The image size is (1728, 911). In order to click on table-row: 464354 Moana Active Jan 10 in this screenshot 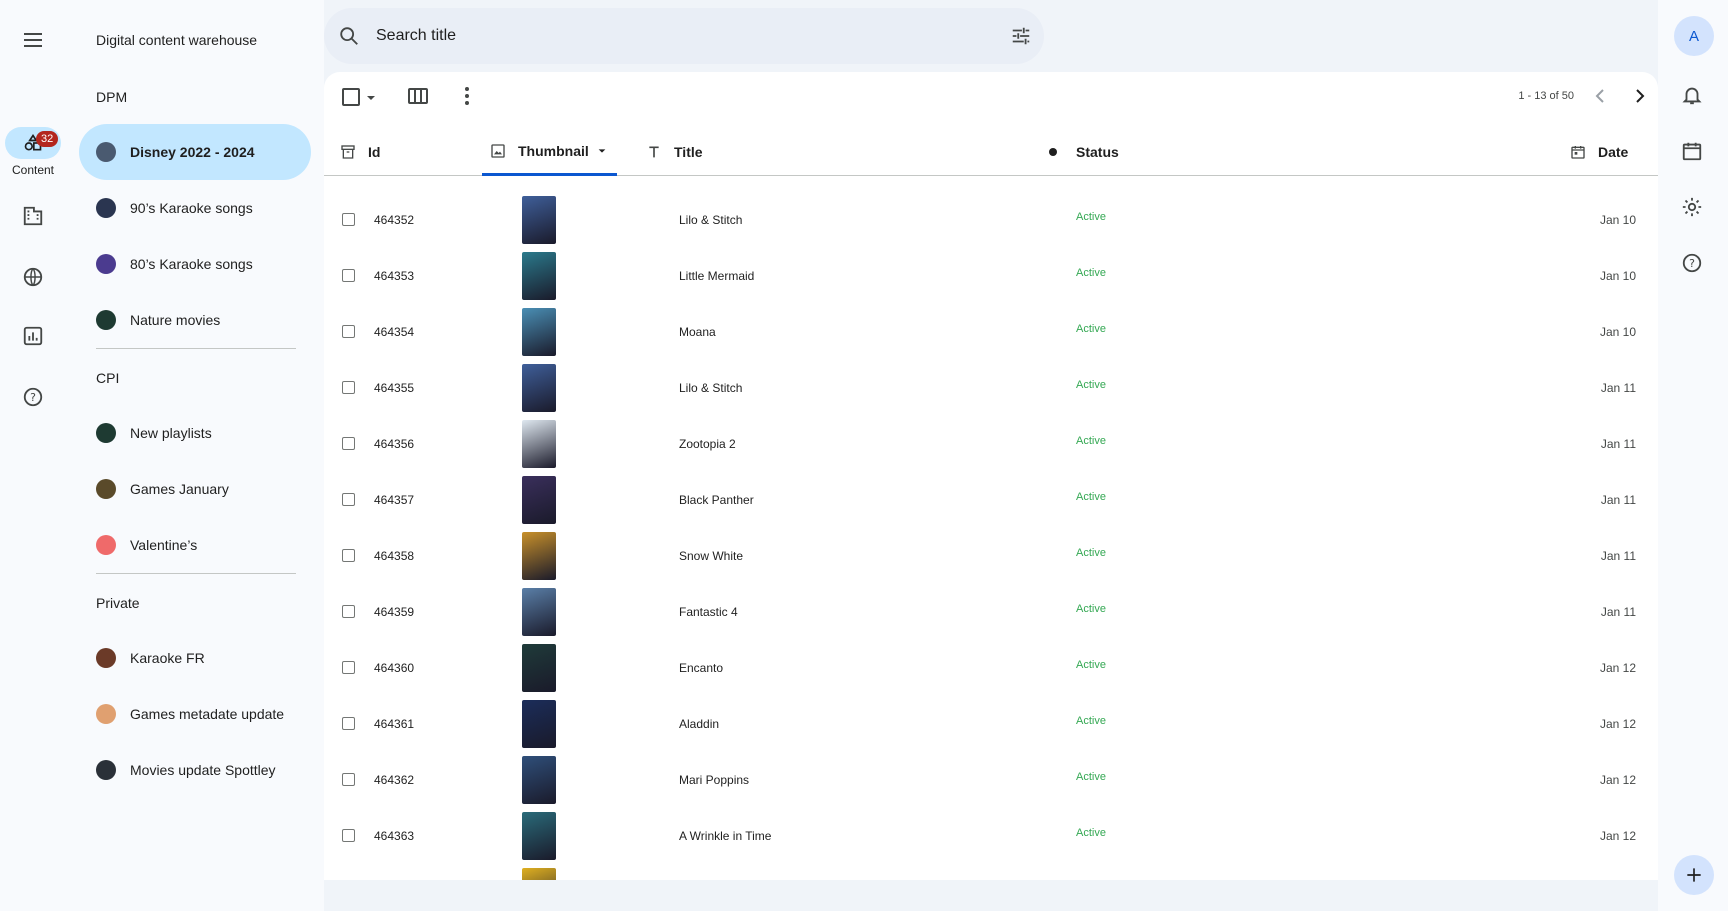, I will do `click(991, 332)`.